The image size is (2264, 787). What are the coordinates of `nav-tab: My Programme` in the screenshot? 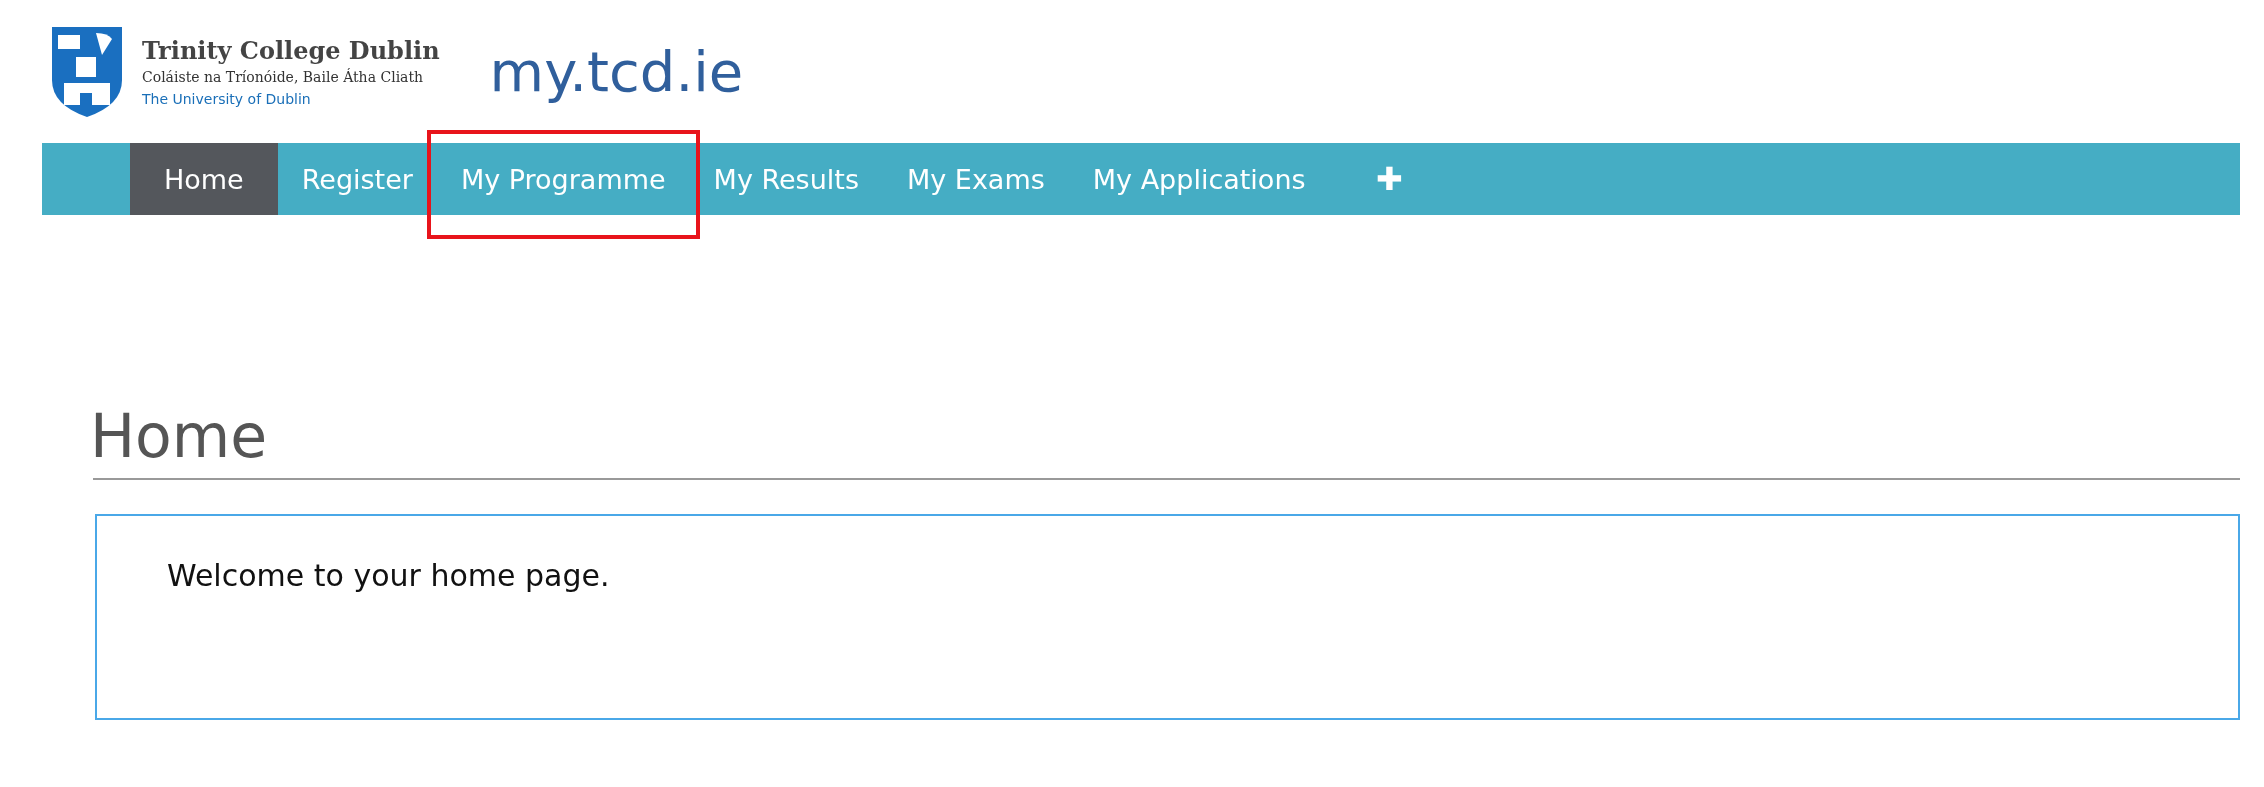 It's located at (563, 179).